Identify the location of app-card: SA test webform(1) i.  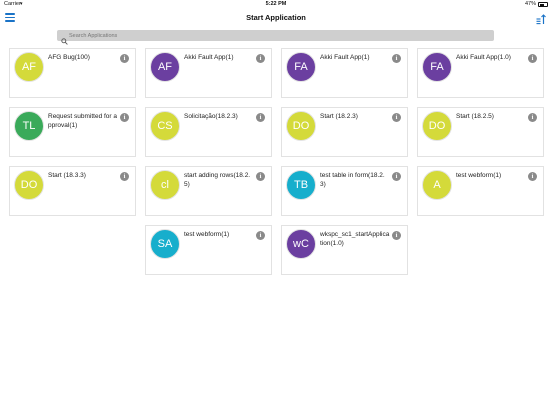
(208, 250).